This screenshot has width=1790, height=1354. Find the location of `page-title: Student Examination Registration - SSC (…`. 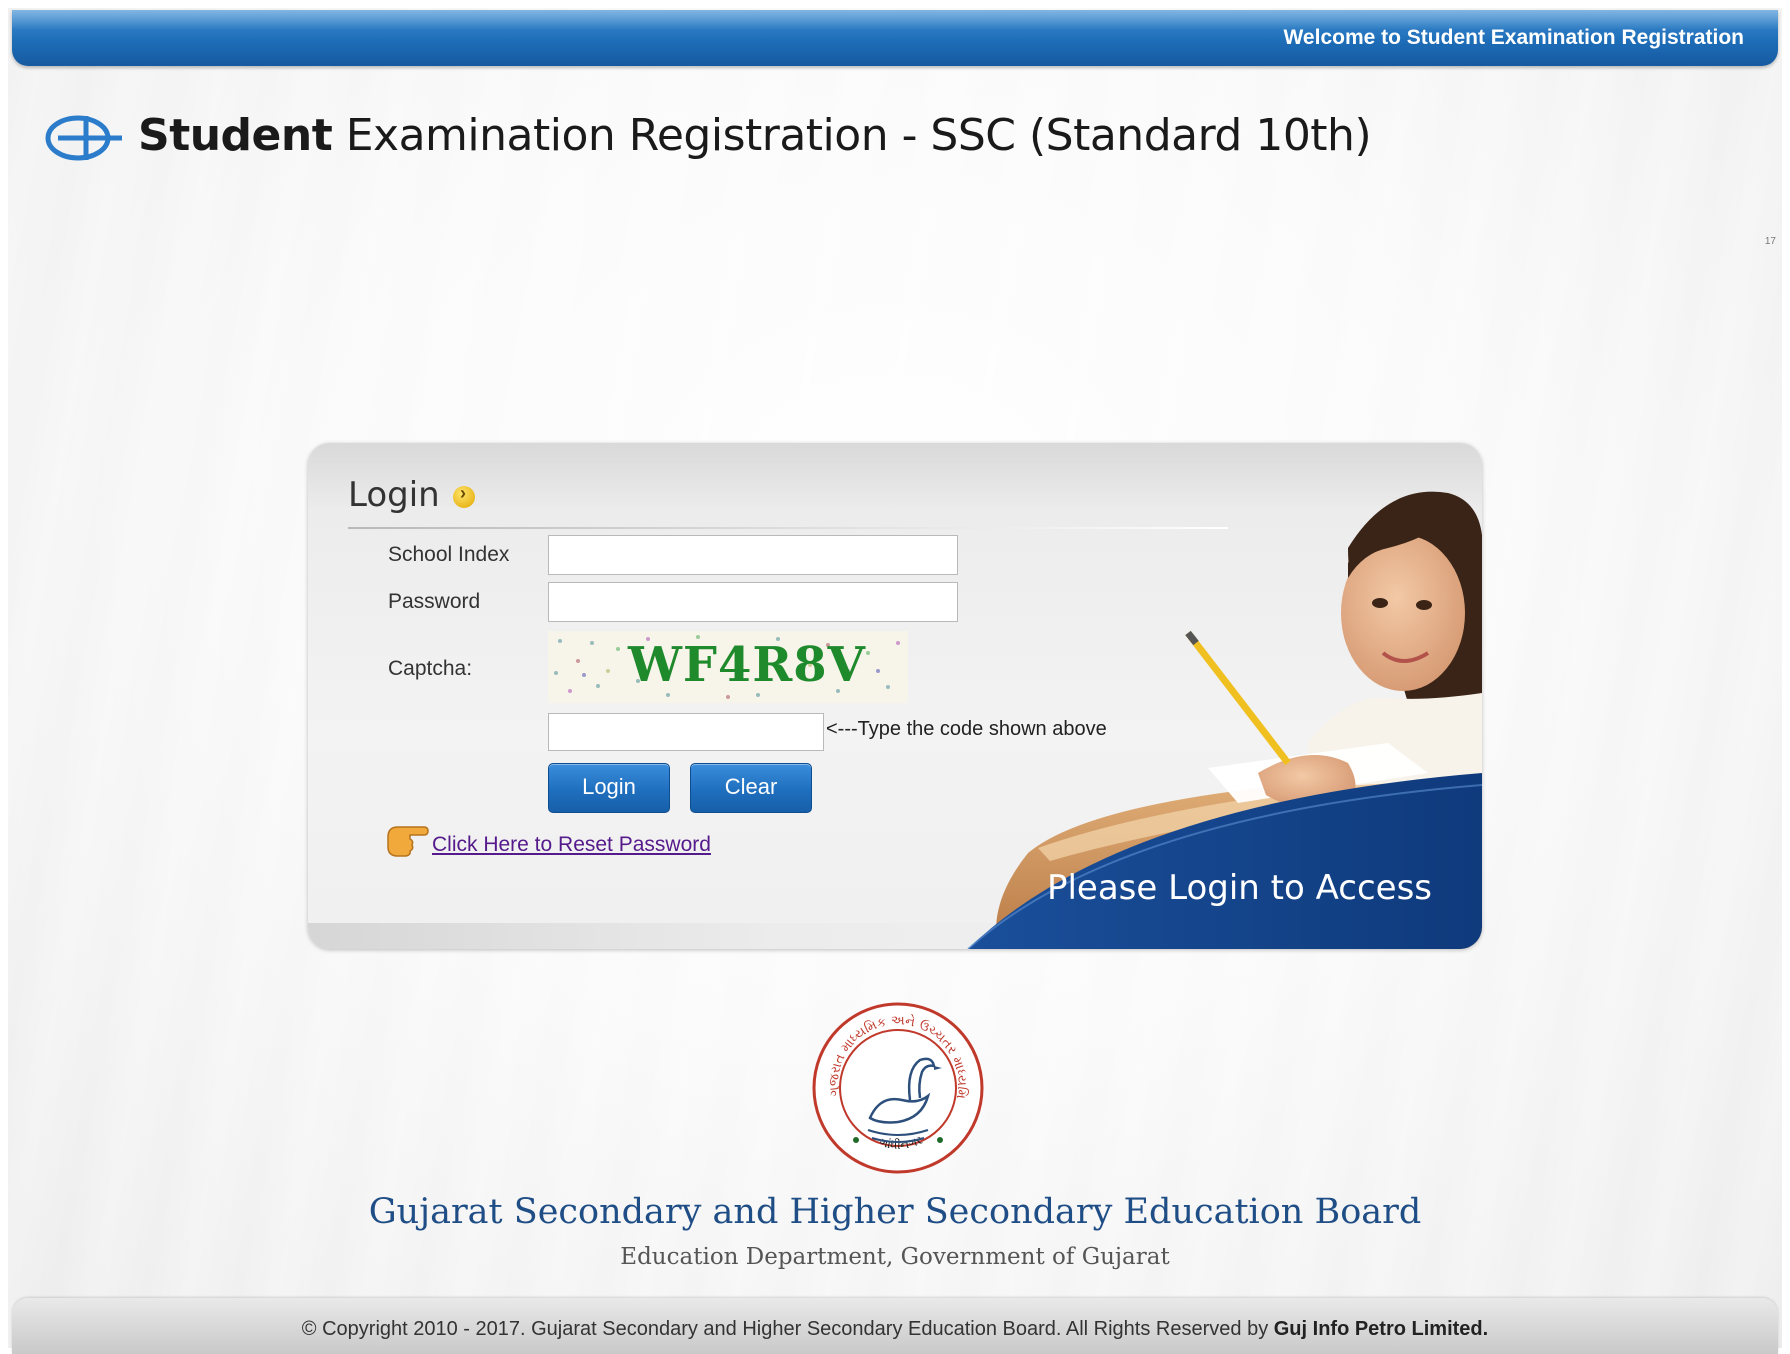

page-title: Student Examination Registration - SSC (… is located at coordinates (755, 135).